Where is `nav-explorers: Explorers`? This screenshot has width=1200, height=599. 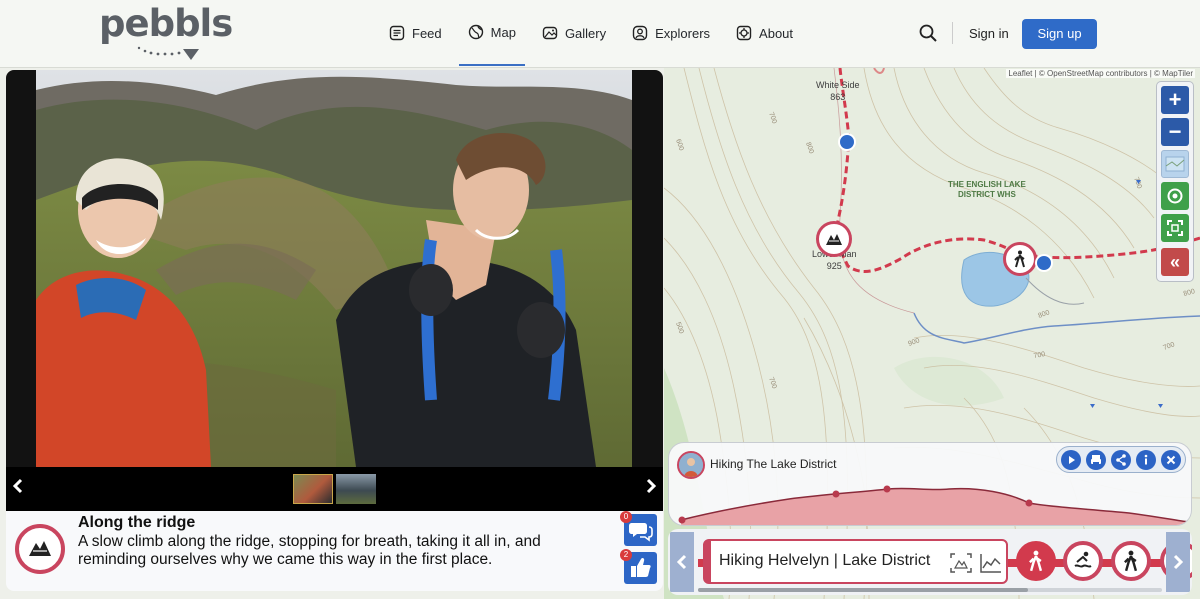
nav-explorers: Explorers is located at coordinates (671, 33).